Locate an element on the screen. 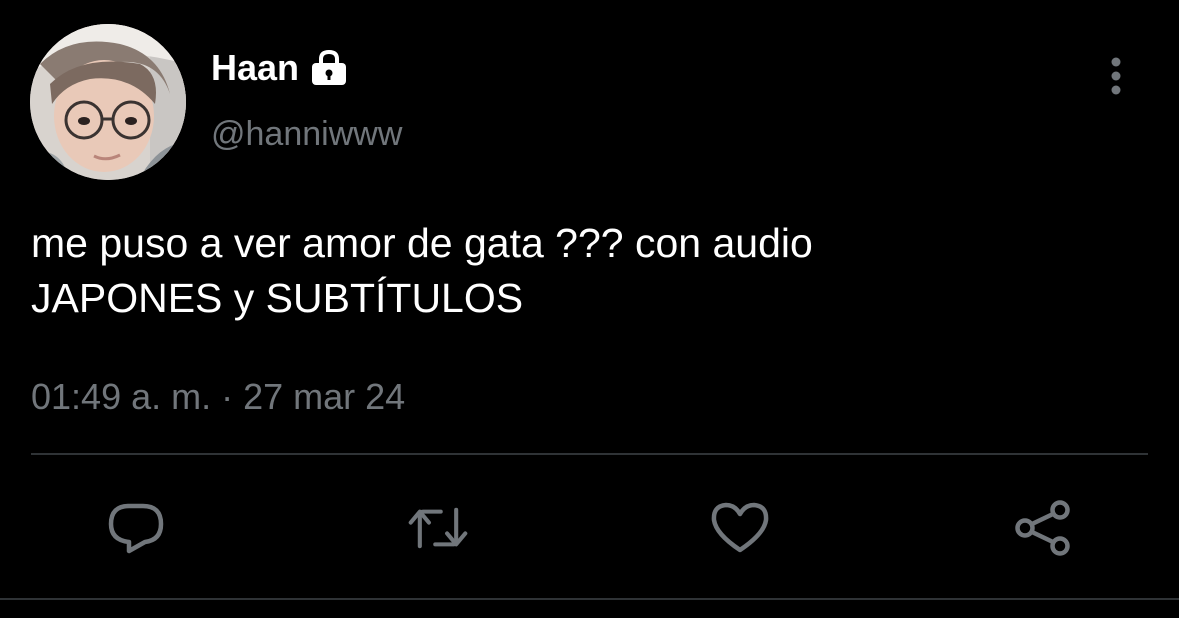  like-icon is located at coordinates (740, 527).